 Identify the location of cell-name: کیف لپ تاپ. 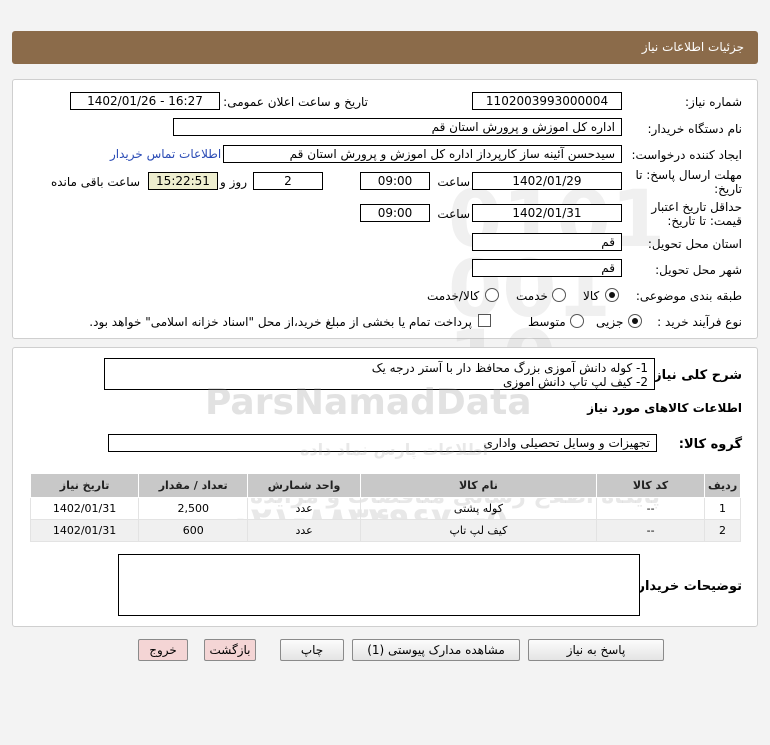
(478, 530).